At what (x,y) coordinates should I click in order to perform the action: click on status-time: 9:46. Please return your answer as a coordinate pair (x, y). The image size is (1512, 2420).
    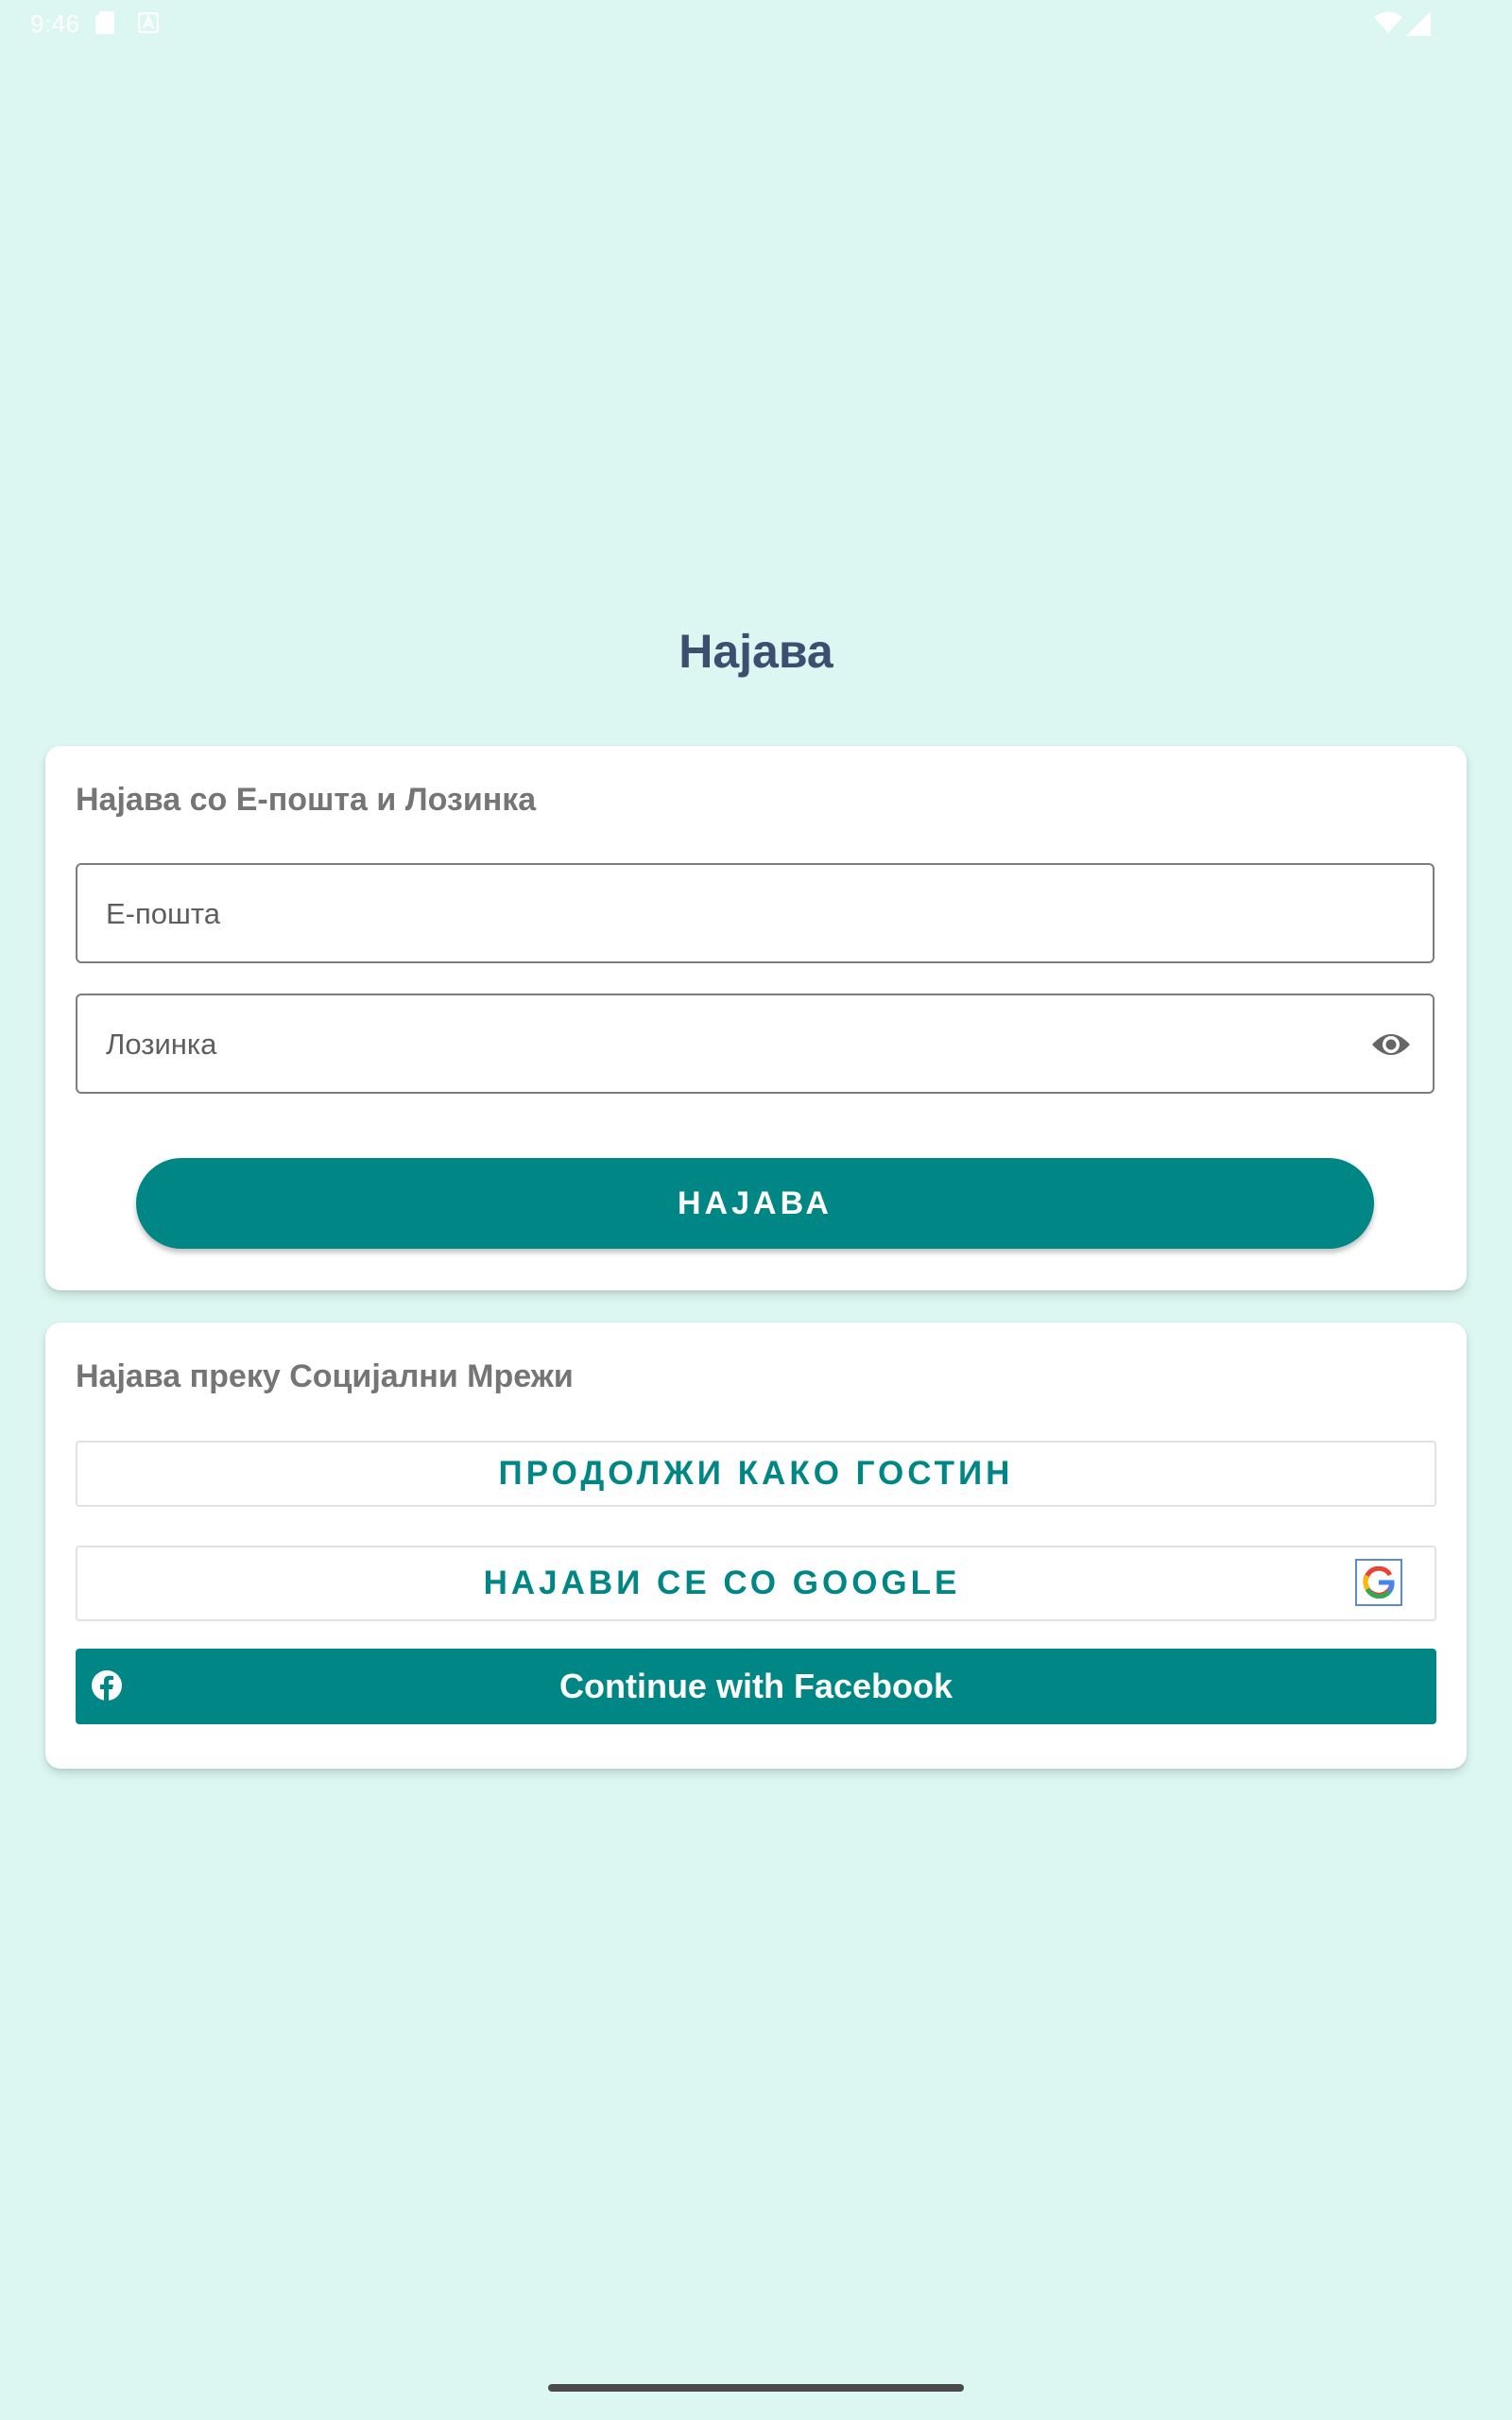
    Looking at the image, I should click on (55, 24).